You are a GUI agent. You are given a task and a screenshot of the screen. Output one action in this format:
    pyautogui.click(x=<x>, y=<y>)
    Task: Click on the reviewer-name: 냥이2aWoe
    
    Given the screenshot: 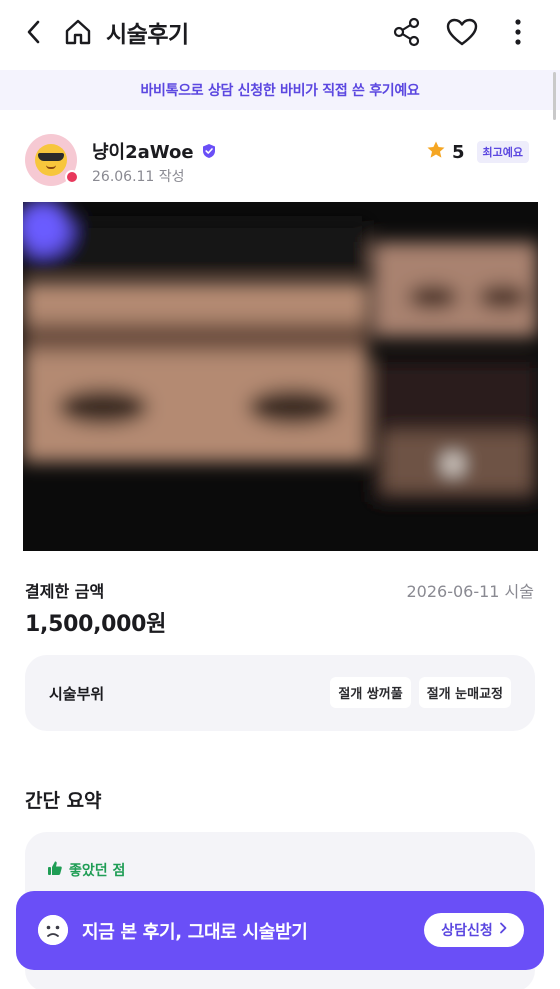 What is the action you would take?
    pyautogui.click(x=143, y=152)
    